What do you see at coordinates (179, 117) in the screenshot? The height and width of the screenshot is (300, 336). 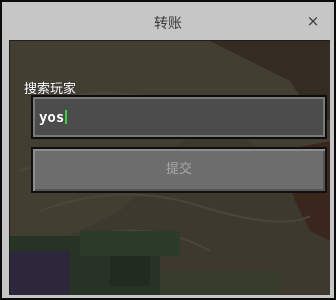 I see `search-player-input: yos` at bounding box center [179, 117].